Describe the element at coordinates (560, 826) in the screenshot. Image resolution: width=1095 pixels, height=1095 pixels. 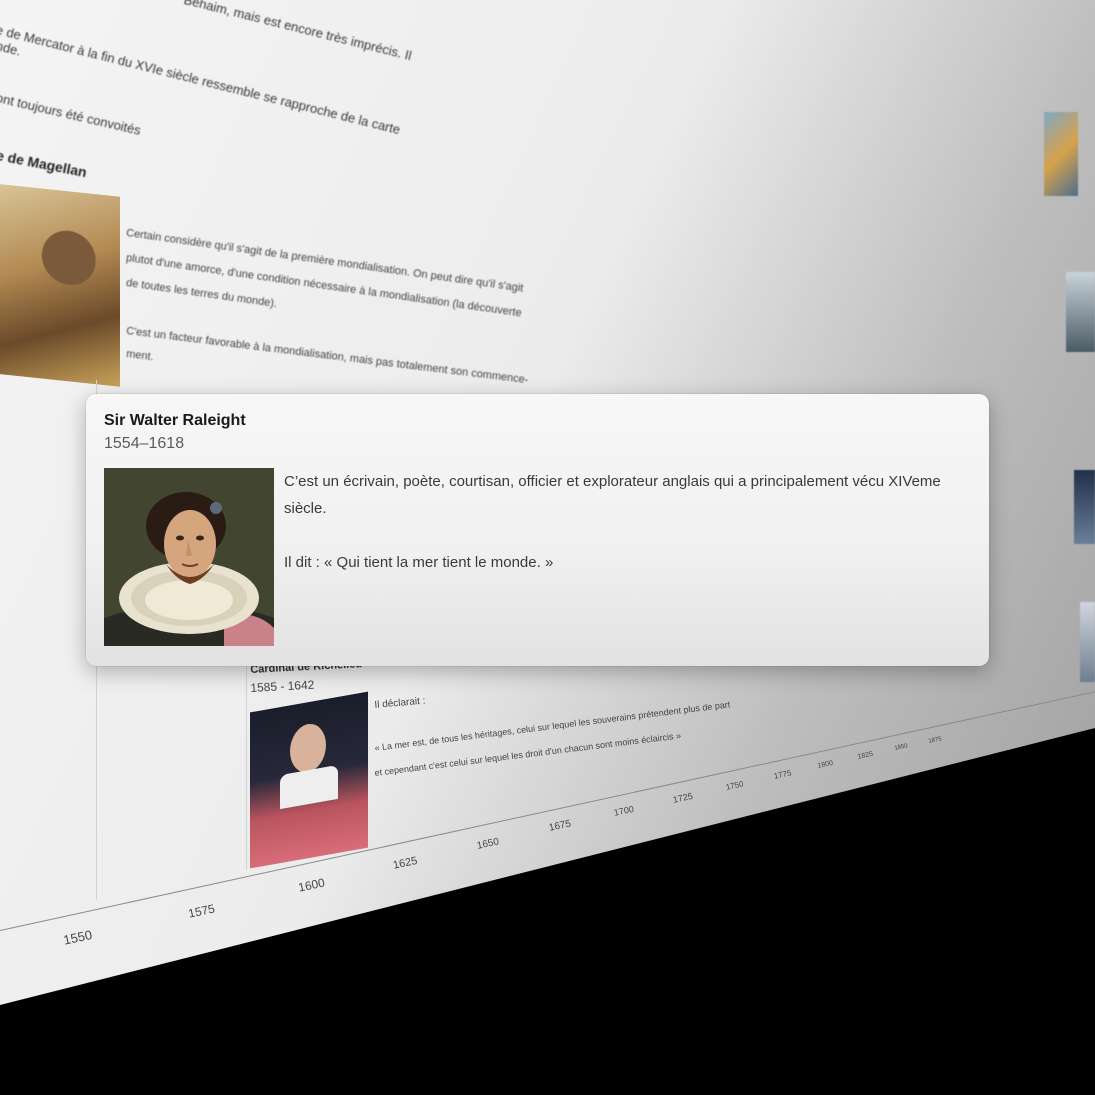
I see `timeline-tick: 1675` at that location.